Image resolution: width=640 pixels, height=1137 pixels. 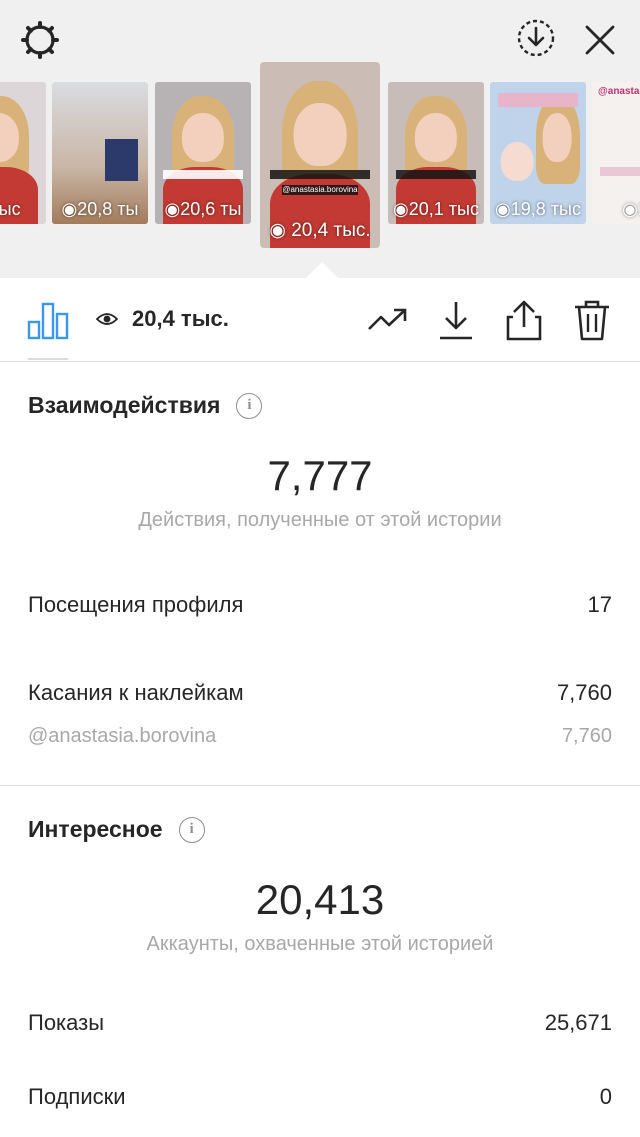 What do you see at coordinates (48, 320) in the screenshot?
I see `bar-chart-icon` at bounding box center [48, 320].